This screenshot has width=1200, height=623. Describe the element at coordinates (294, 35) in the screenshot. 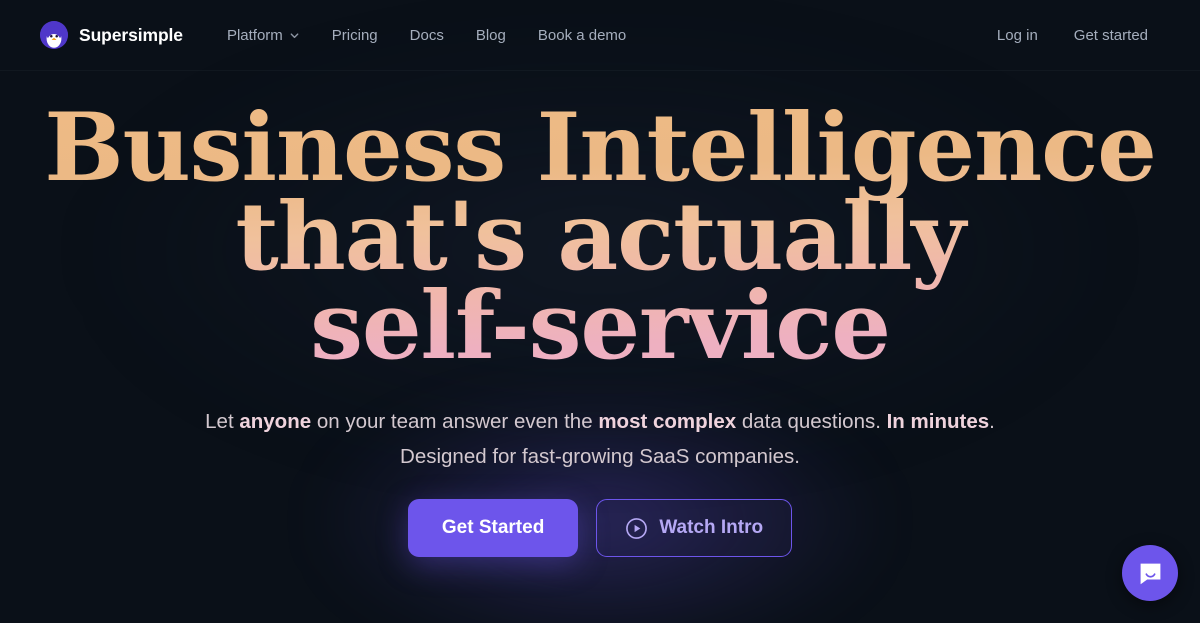

I see `chevron-down-icon` at that location.